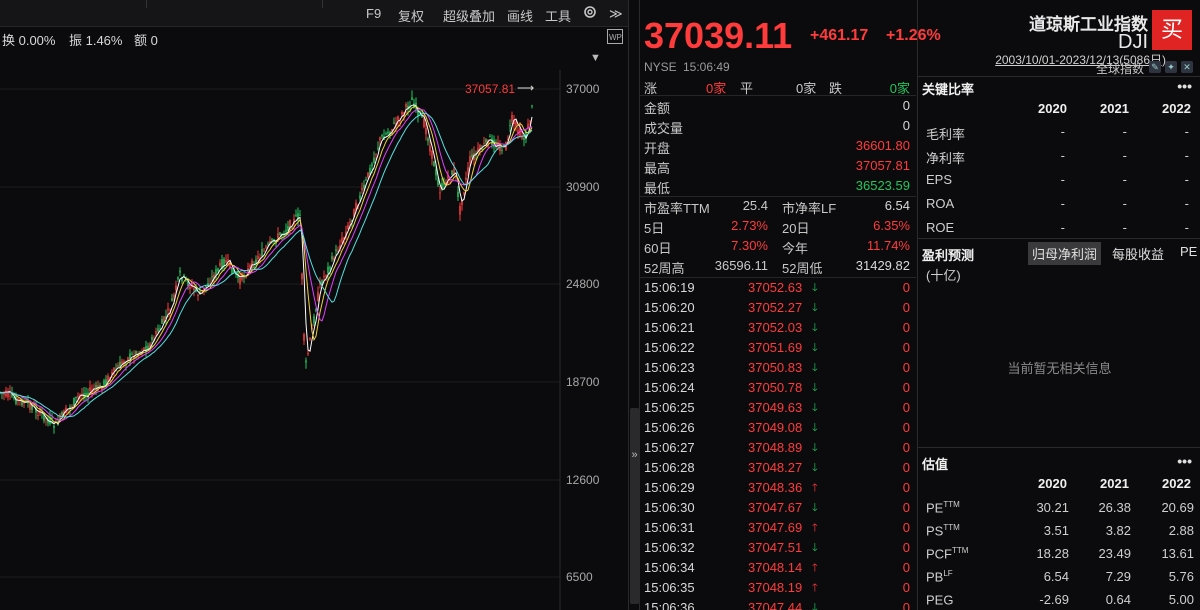 This screenshot has height=610, width=1200. What do you see at coordinates (590, 13) in the screenshot?
I see `gear-icon` at bounding box center [590, 13].